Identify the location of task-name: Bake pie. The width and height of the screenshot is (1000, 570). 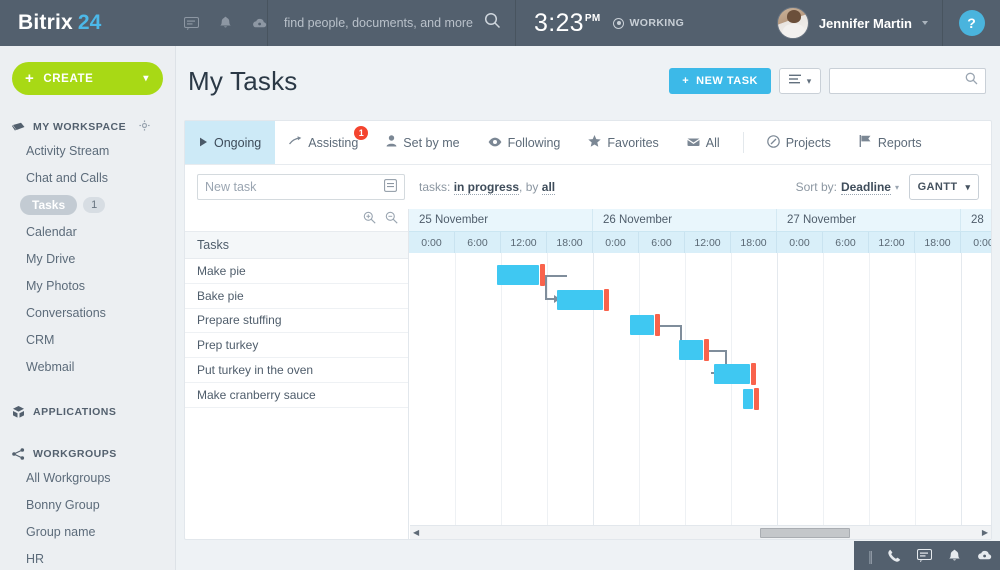
(220, 295).